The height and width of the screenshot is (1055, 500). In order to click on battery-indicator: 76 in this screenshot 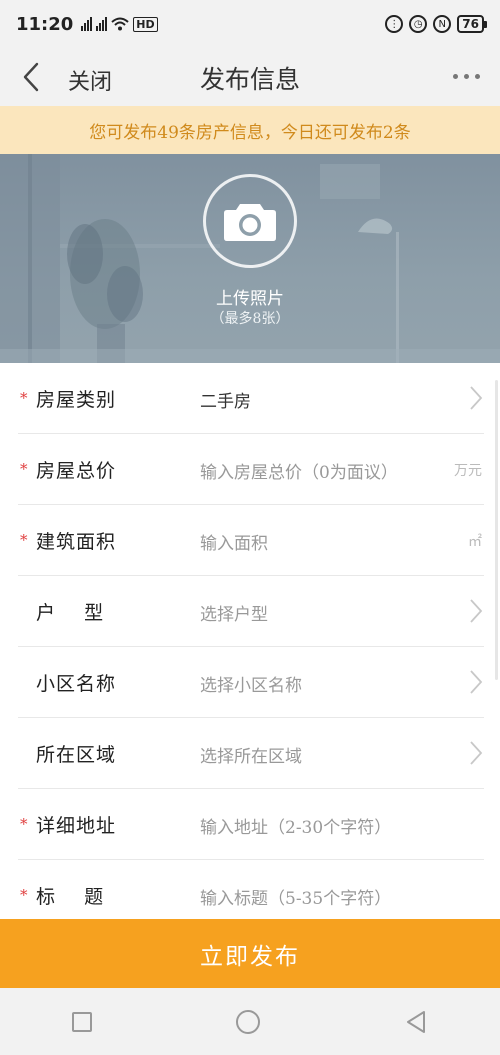, I will do `click(472, 24)`.